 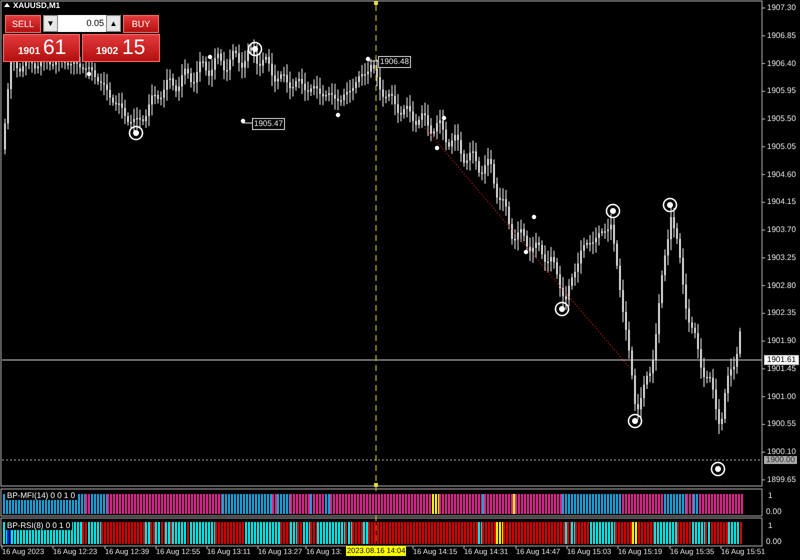 I want to click on price-axis-label: 1903.25, so click(x=781, y=258).